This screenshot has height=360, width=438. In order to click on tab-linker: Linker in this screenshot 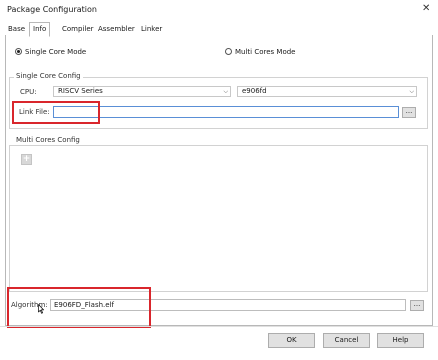, I will do `click(151, 29)`.